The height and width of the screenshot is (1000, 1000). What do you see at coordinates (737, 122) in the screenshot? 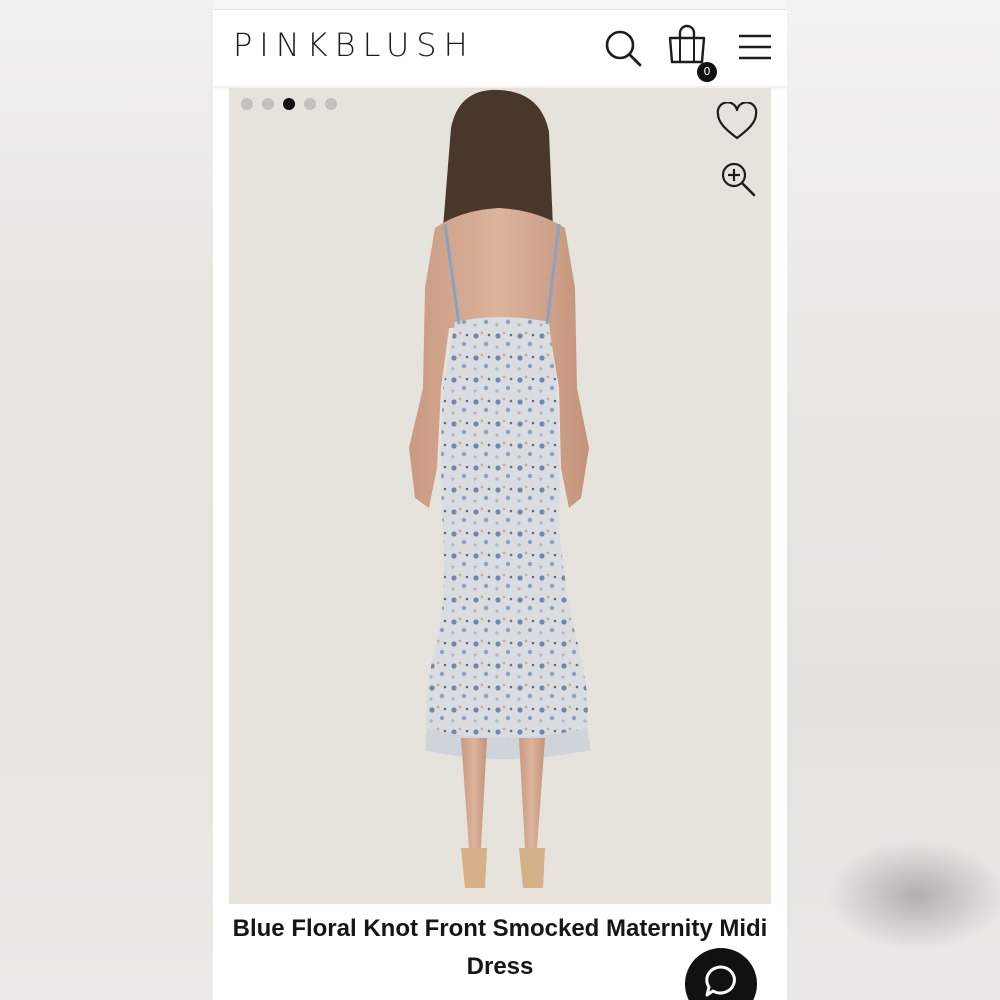
I see `heart-icon` at bounding box center [737, 122].